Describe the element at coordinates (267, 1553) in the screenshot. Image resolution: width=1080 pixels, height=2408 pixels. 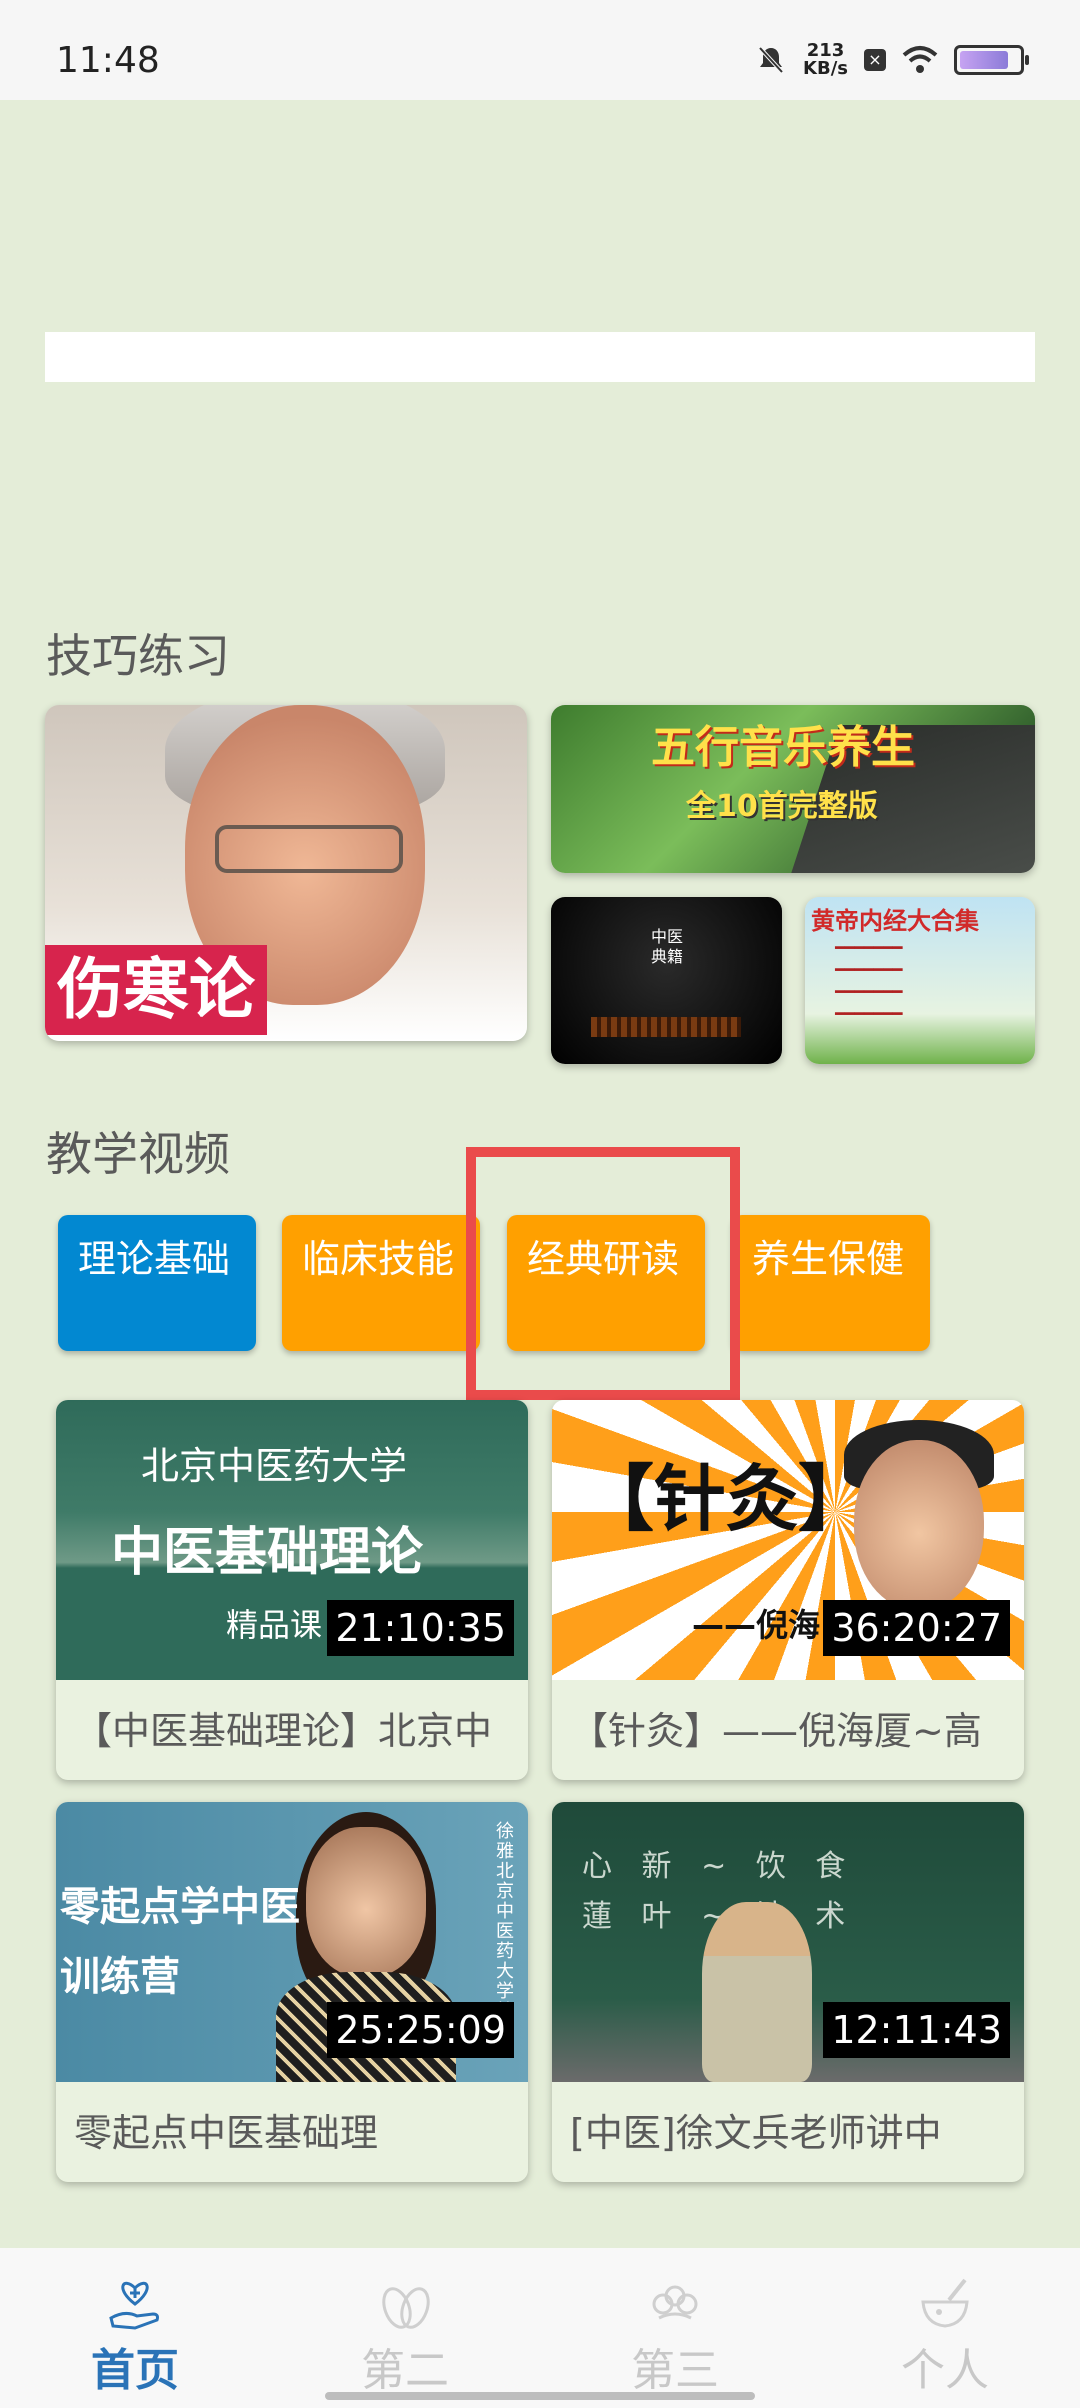
I see `thumb-text: 中医基础理论` at that location.